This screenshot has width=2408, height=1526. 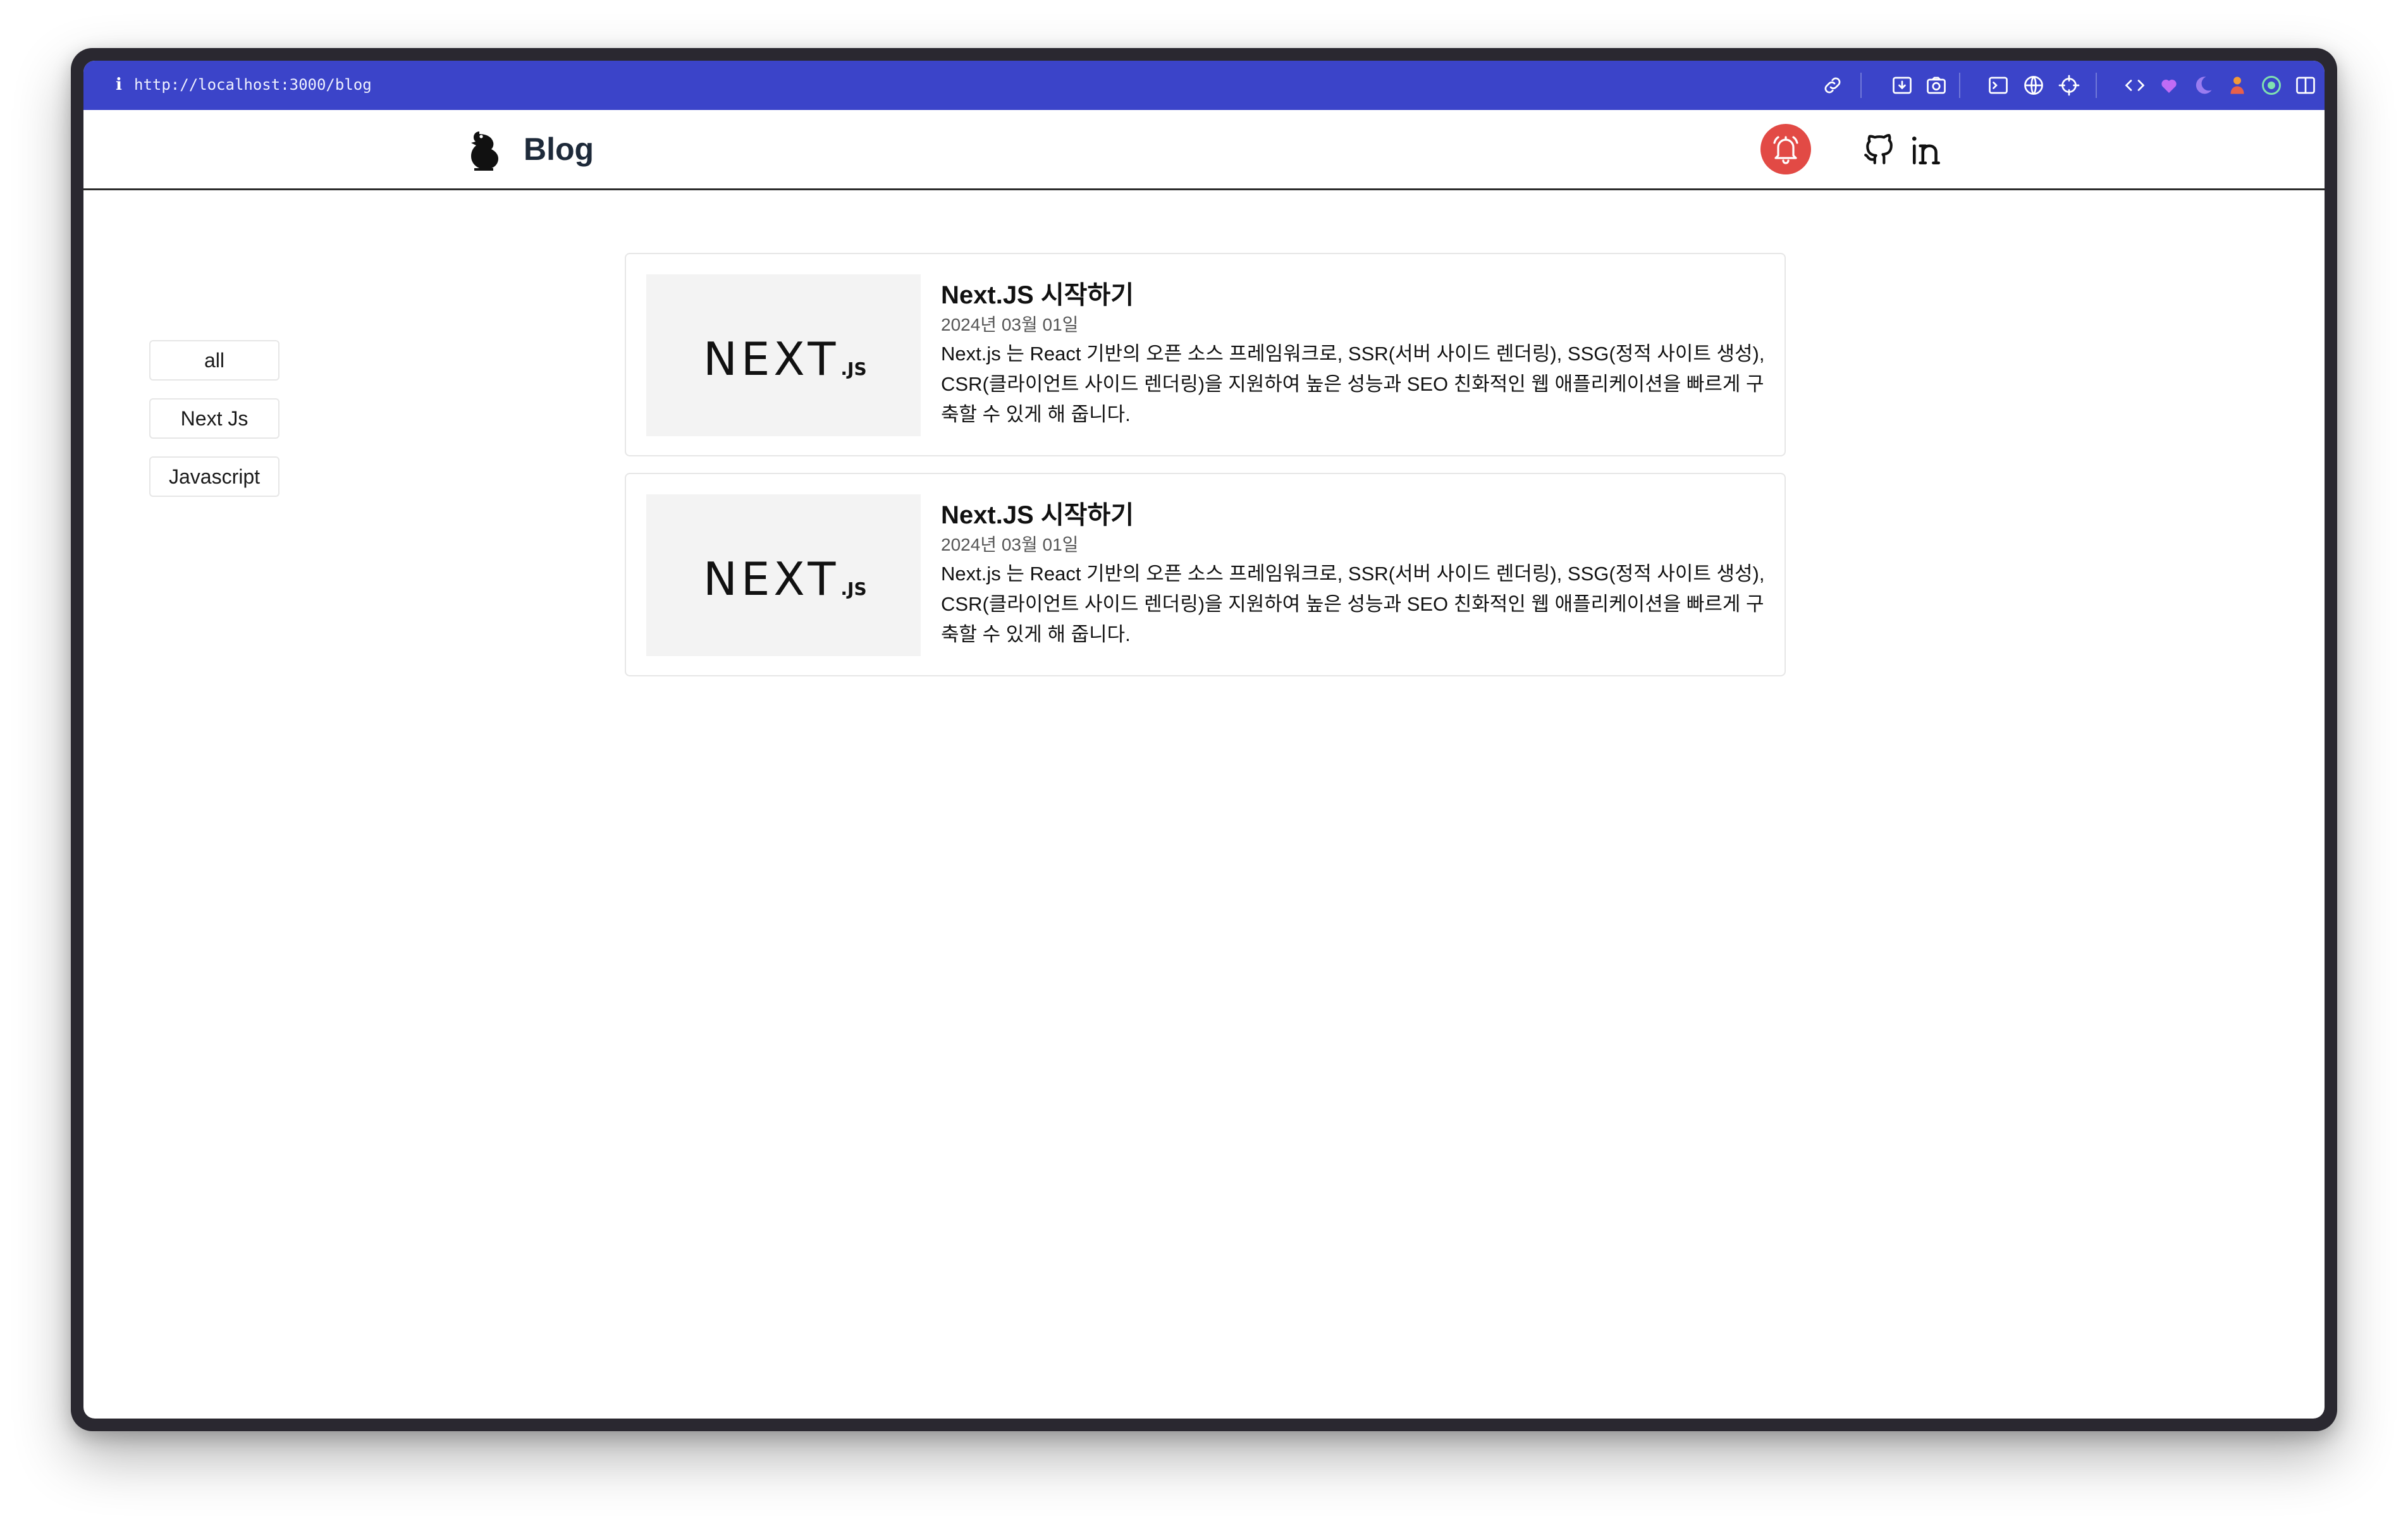 I want to click on bell-icon, so click(x=1785, y=150).